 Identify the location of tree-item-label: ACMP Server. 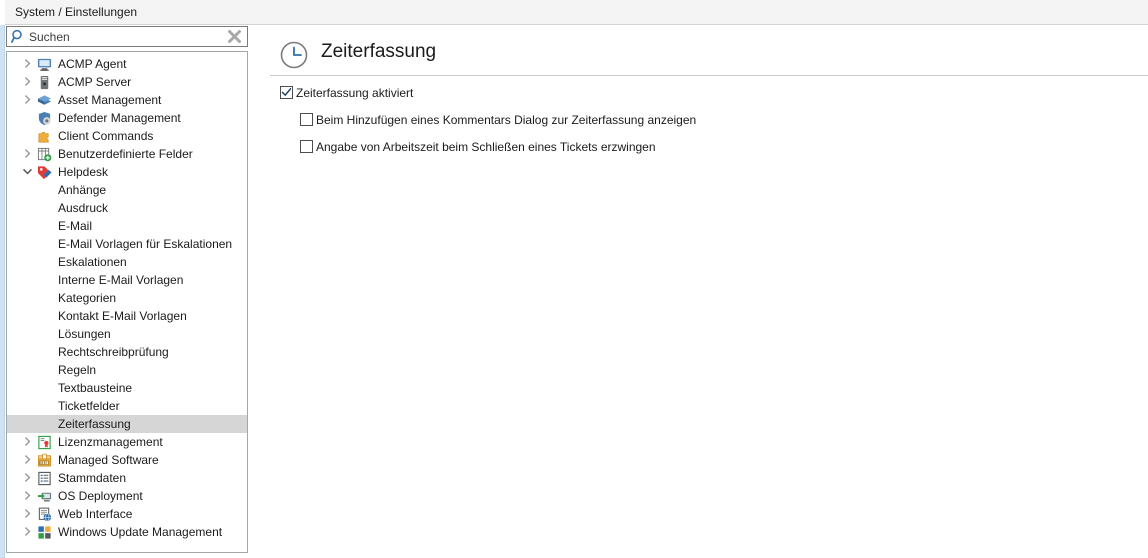
(95, 82).